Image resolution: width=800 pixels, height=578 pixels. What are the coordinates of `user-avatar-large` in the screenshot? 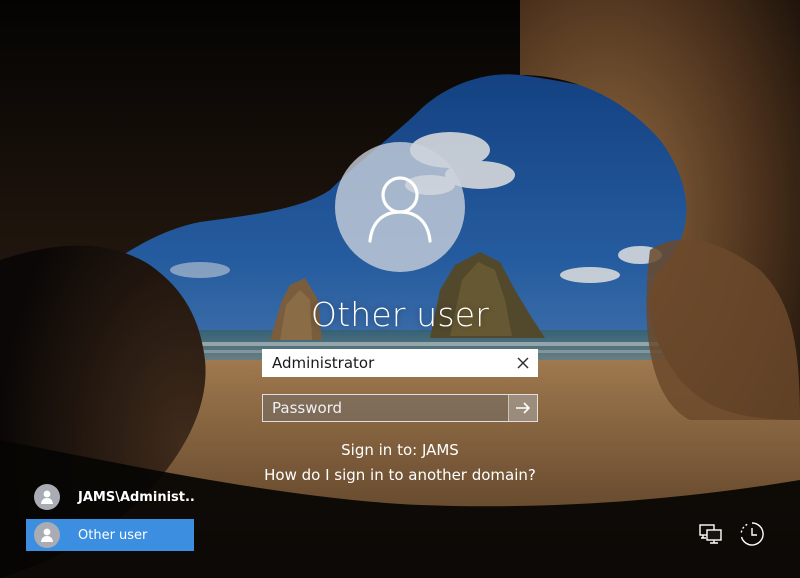 It's located at (400, 207).